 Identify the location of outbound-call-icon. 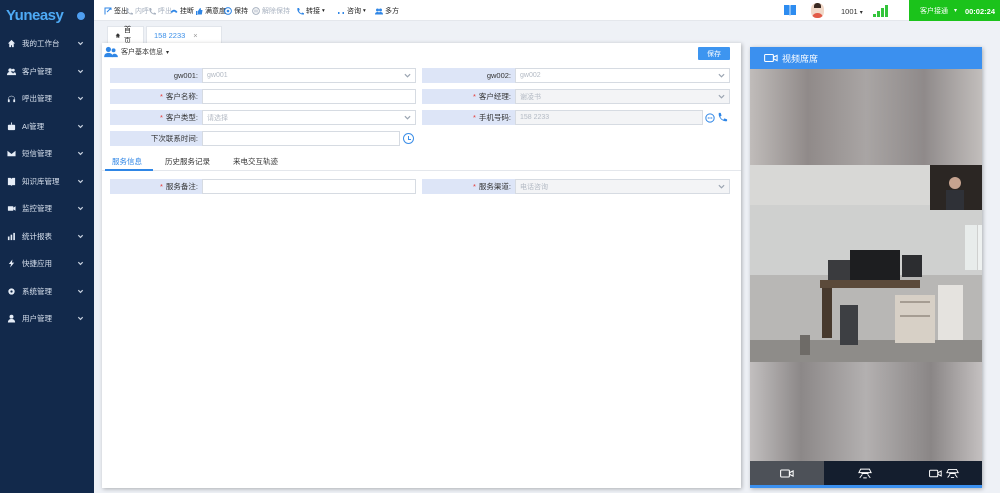
(152, 11).